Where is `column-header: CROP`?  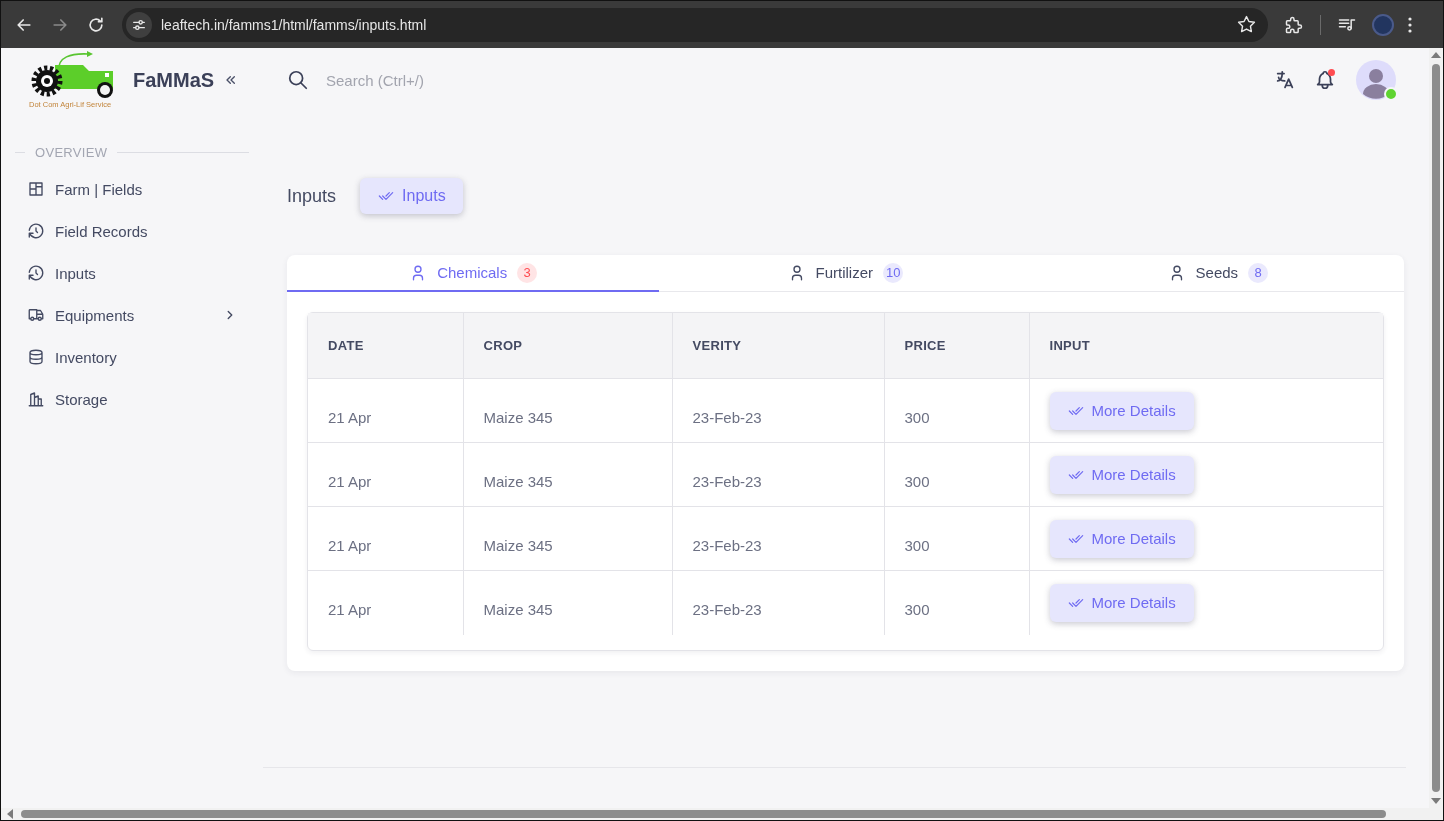
column-header: CROP is located at coordinates (567, 346).